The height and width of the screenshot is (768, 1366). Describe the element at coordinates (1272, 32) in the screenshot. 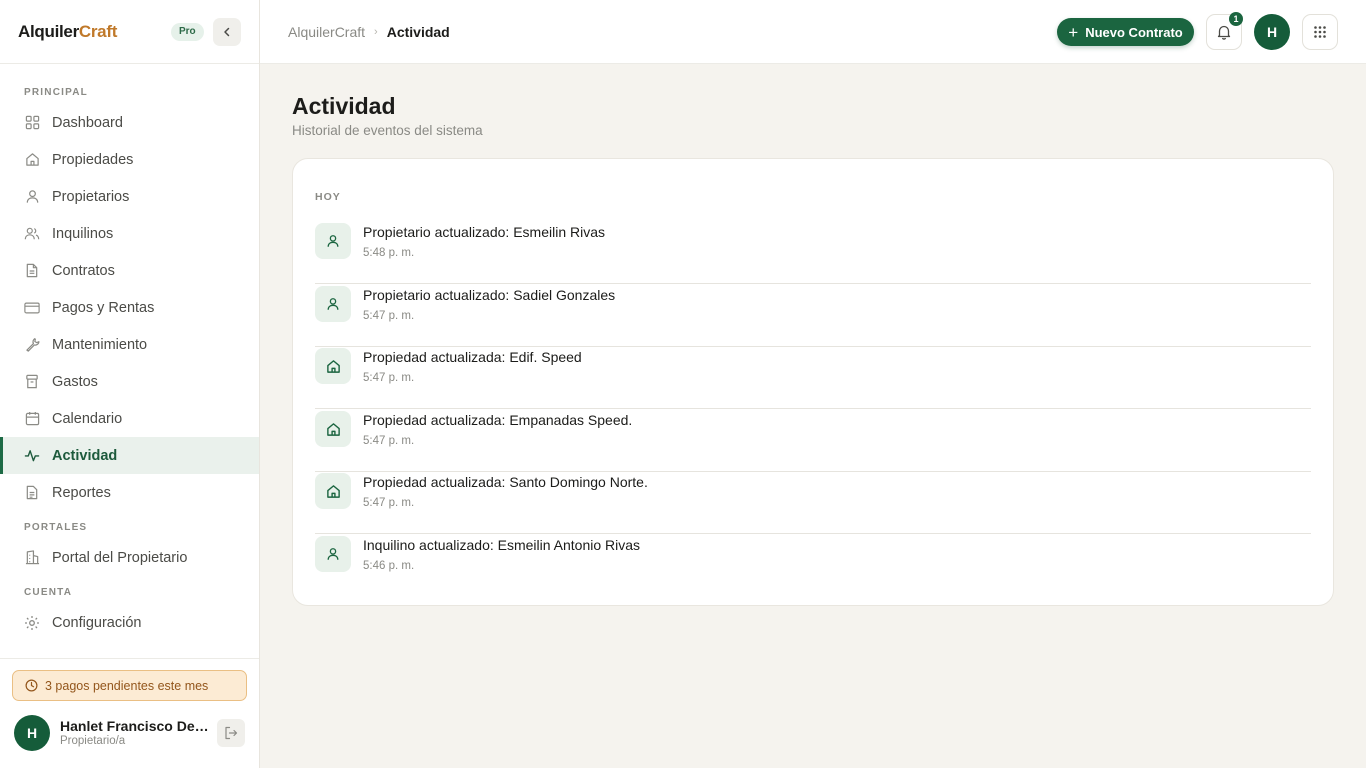

I see `profile-avatar: H` at that location.